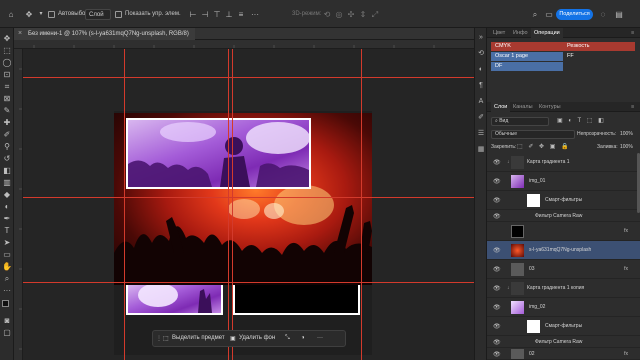  What do you see at coordinates (7, 291) in the screenshot?
I see `more-tools-icon: ···` at bounding box center [7, 291].